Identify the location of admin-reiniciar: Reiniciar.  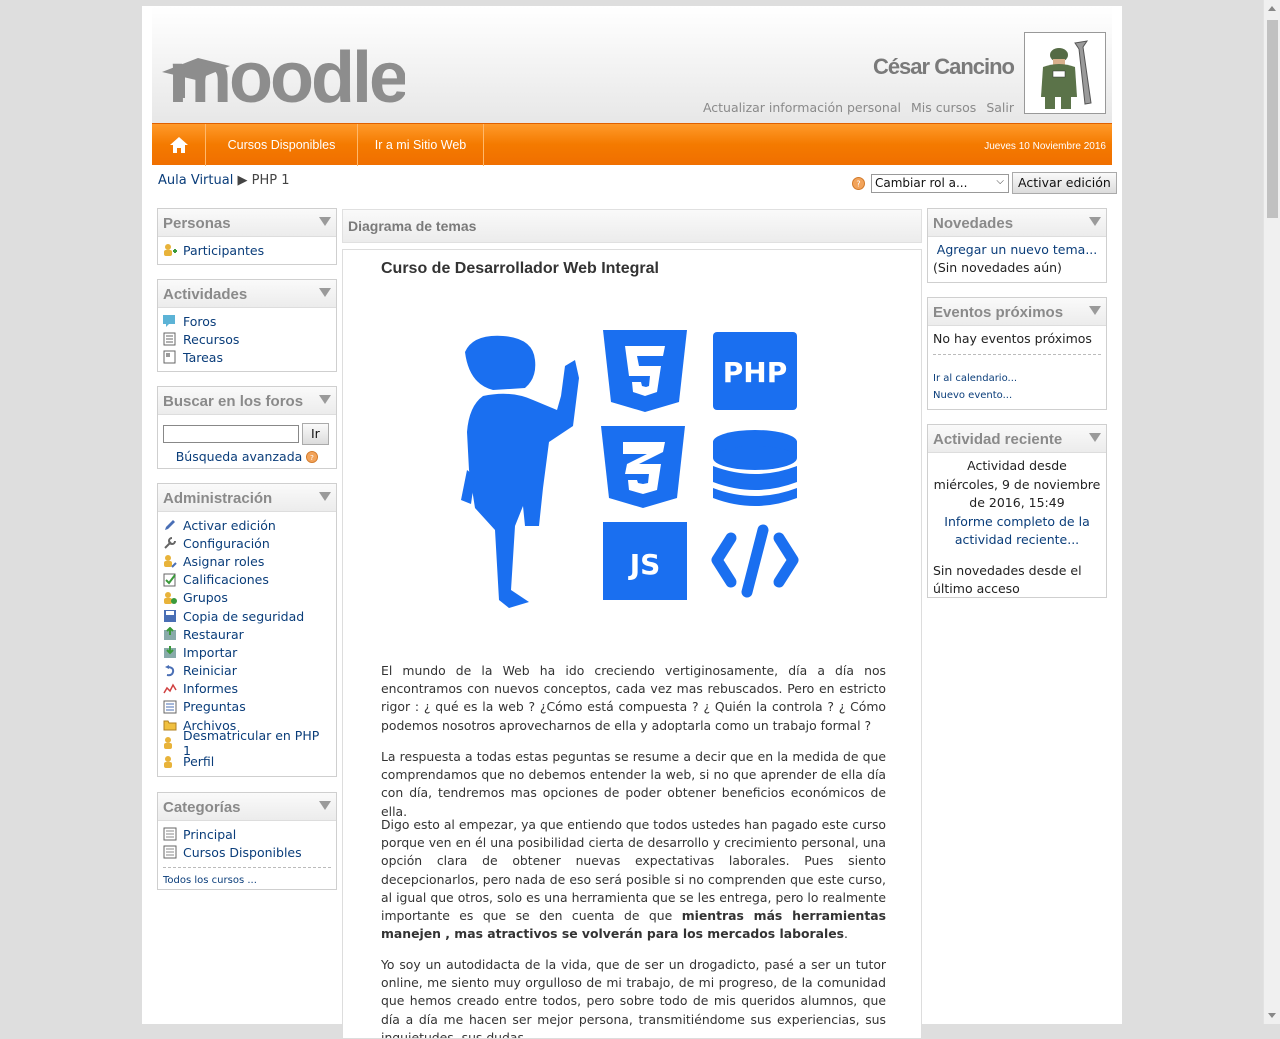
(210, 670).